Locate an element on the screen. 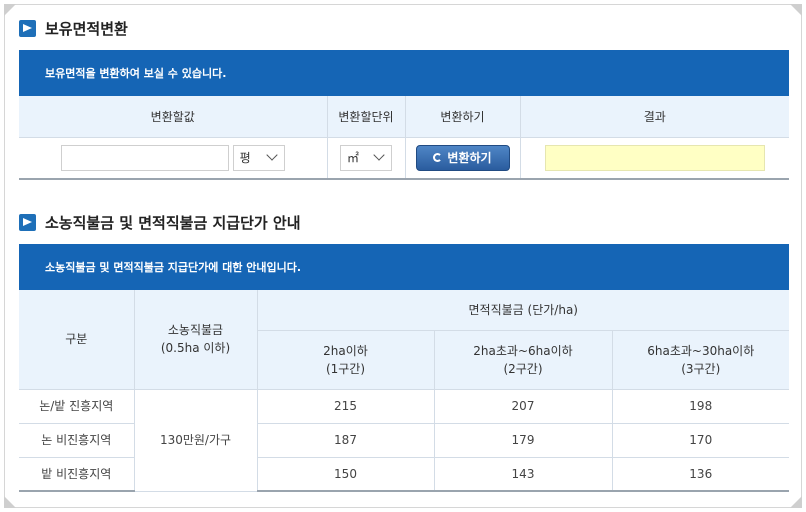 Image resolution: width=806 pixels, height=512 pixels. region-cell: 논/밭 진흥지역 is located at coordinates (77, 406).